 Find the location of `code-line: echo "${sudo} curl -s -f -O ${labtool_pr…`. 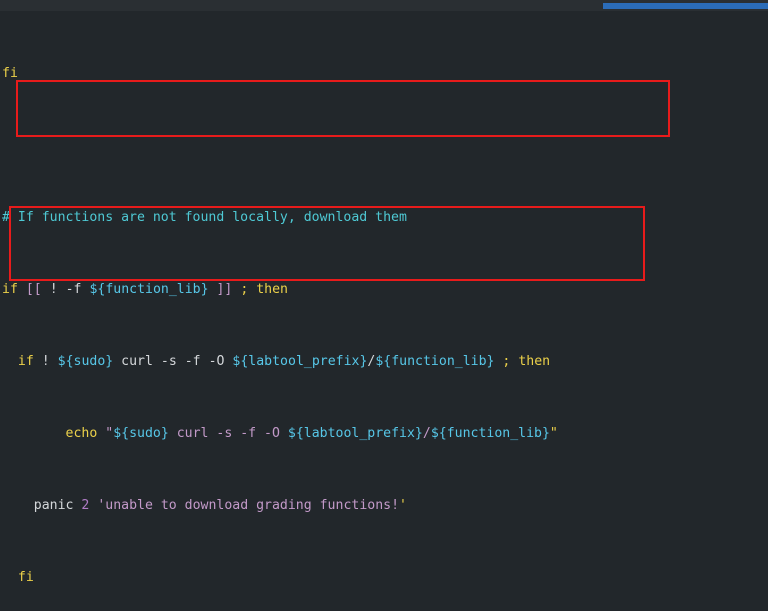

code-line: echo "${sudo} curl -s -f -O ${labtool_pr… is located at coordinates (384, 434).